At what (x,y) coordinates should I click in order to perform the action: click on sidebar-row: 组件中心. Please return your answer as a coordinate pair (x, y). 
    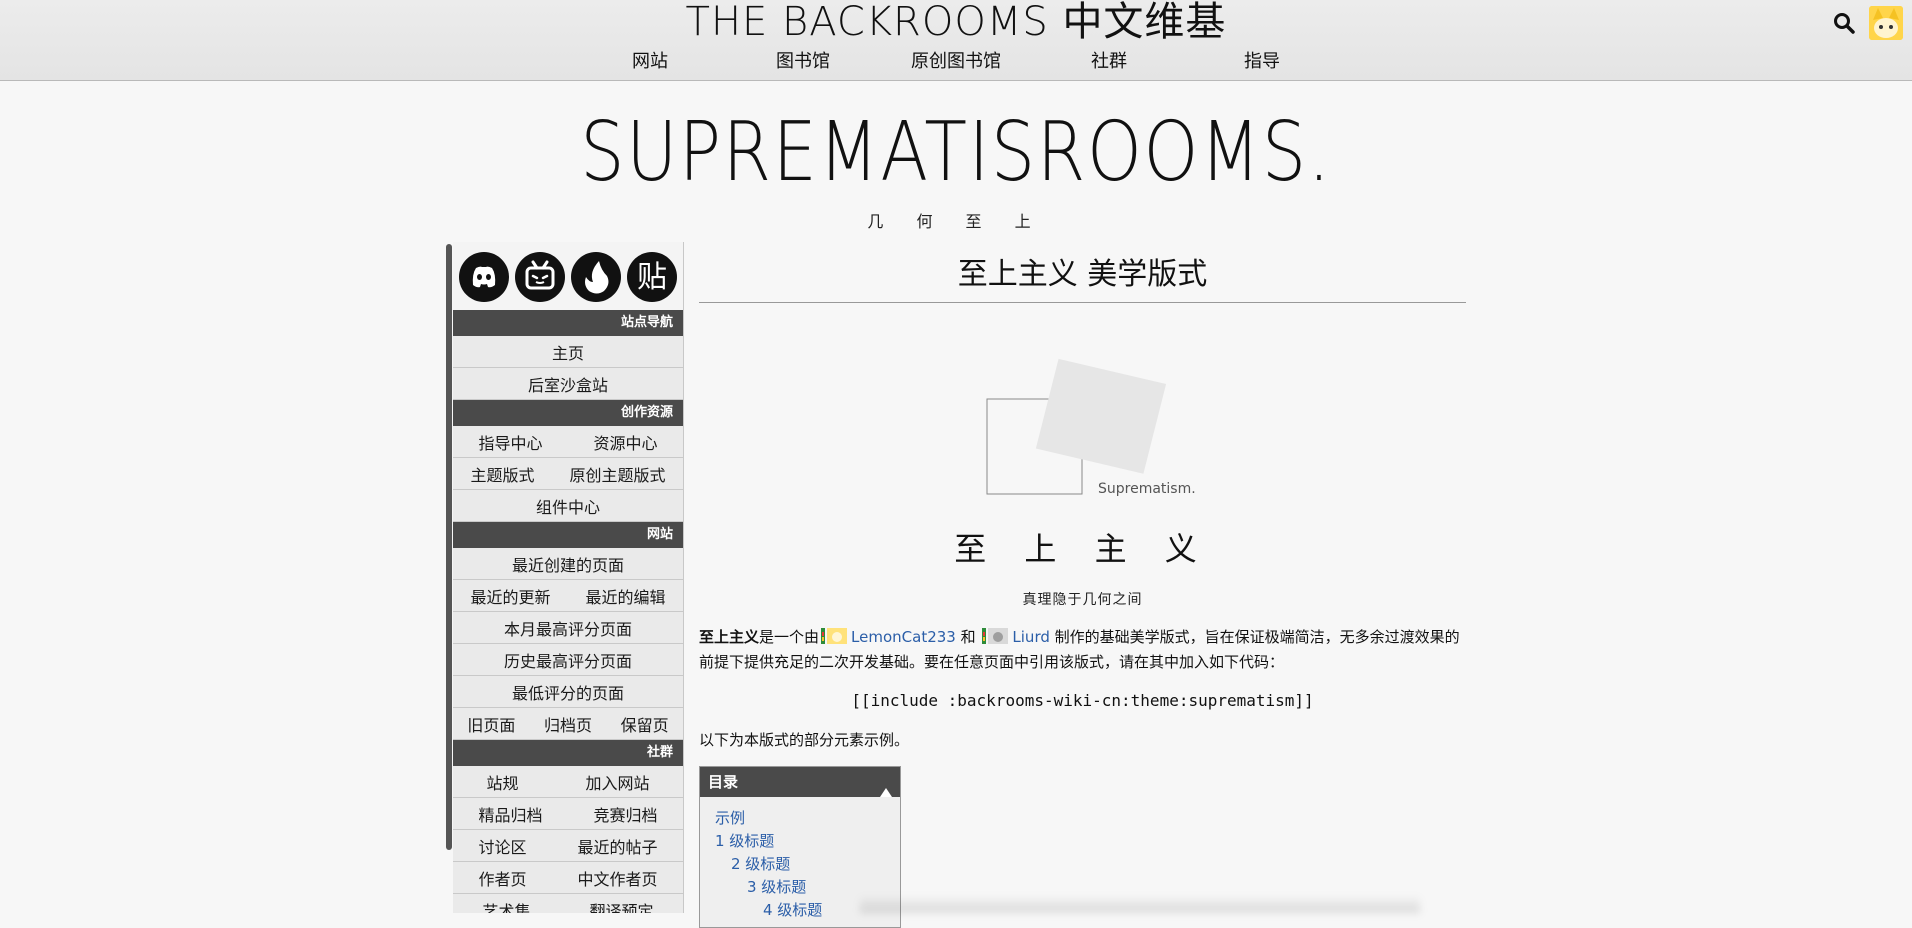
    Looking at the image, I should click on (568, 506).